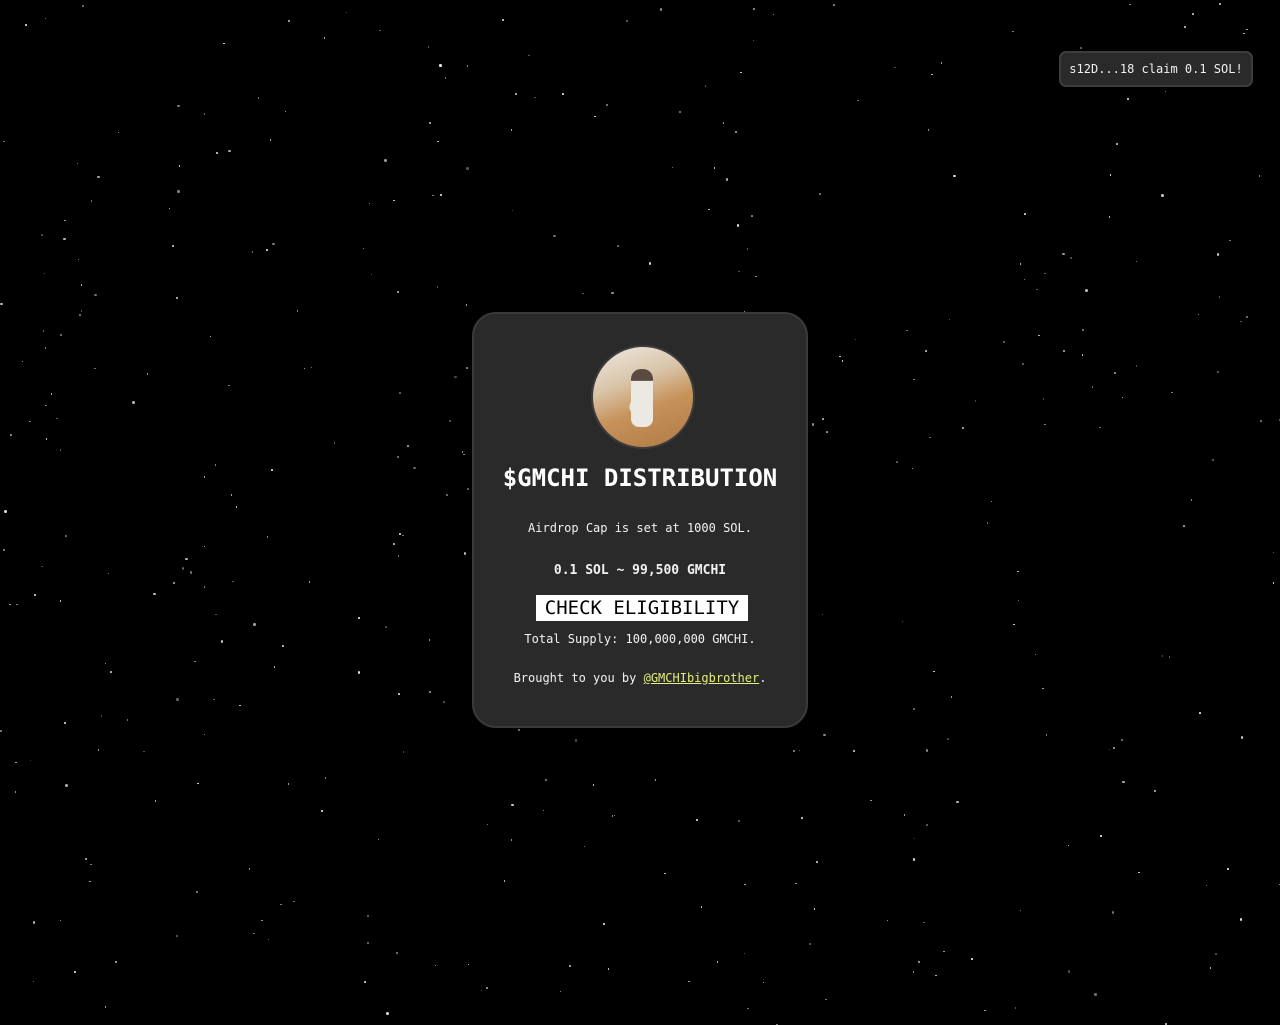 This screenshot has width=1280, height=1025. I want to click on credit-line: Brought to you by @GMCHIbigbrother., so click(640, 678).